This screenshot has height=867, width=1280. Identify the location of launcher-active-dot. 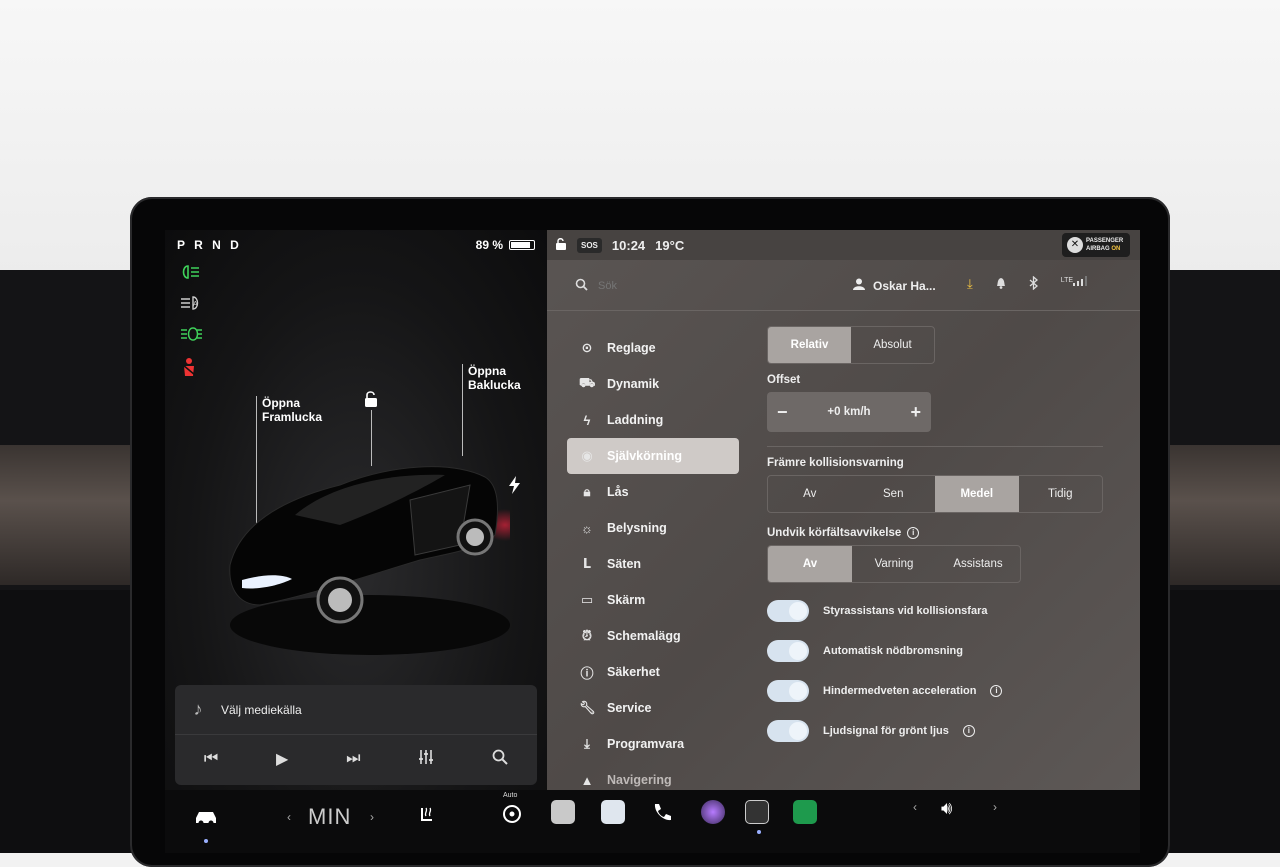
(759, 832).